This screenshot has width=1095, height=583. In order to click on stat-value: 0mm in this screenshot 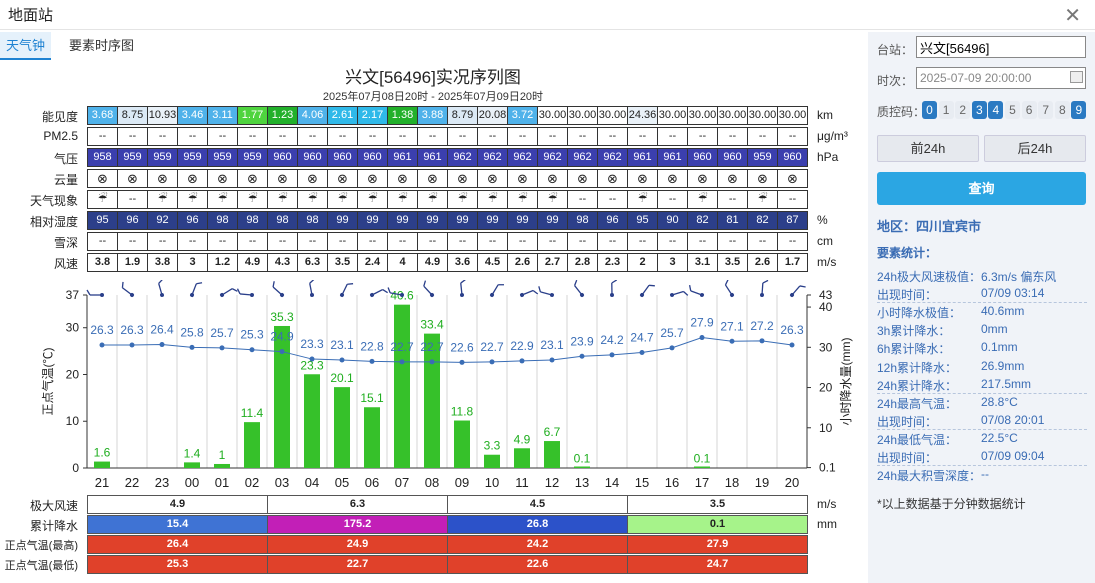, I will do `click(994, 329)`.